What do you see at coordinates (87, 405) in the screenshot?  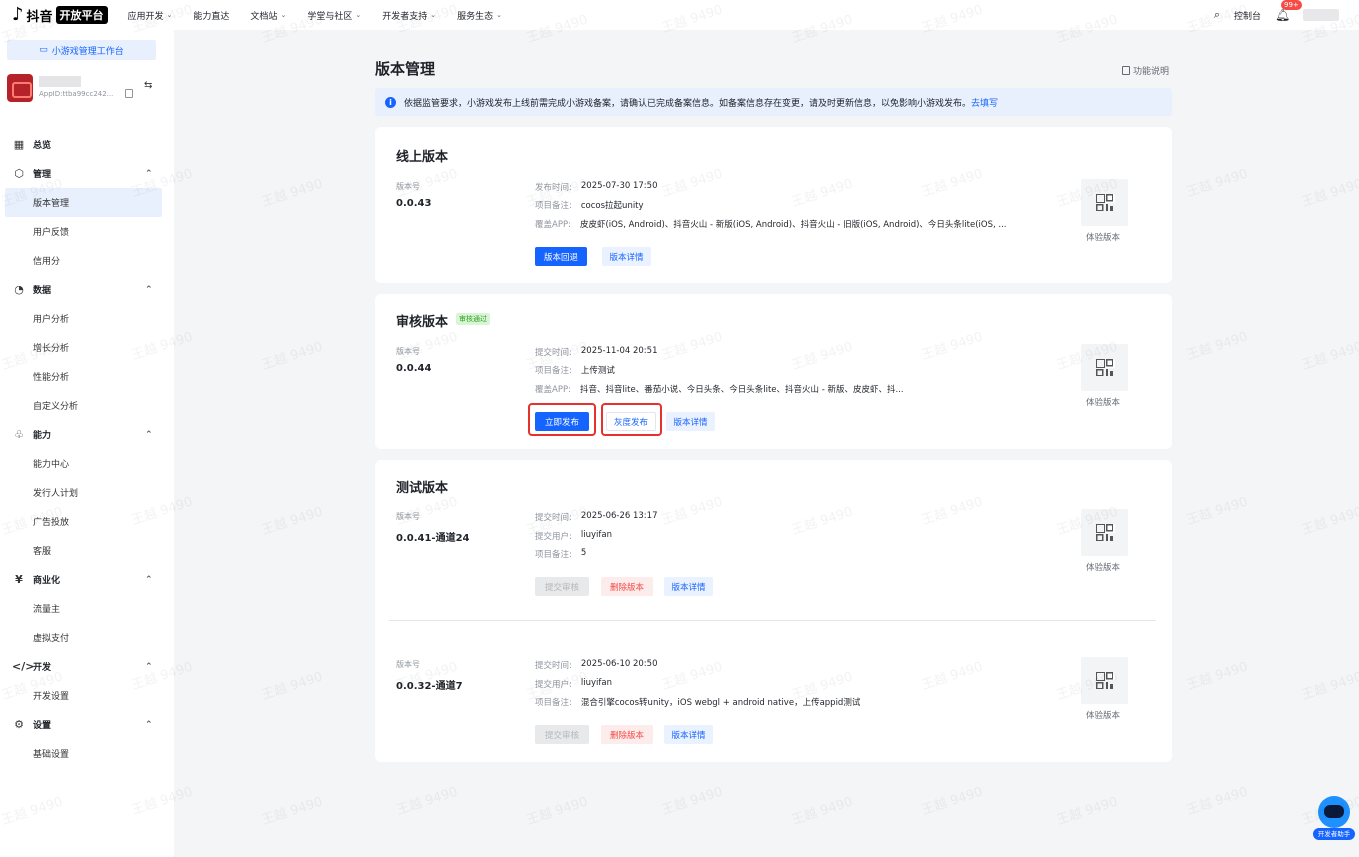 I see `sidebar-item: 自定义分析` at bounding box center [87, 405].